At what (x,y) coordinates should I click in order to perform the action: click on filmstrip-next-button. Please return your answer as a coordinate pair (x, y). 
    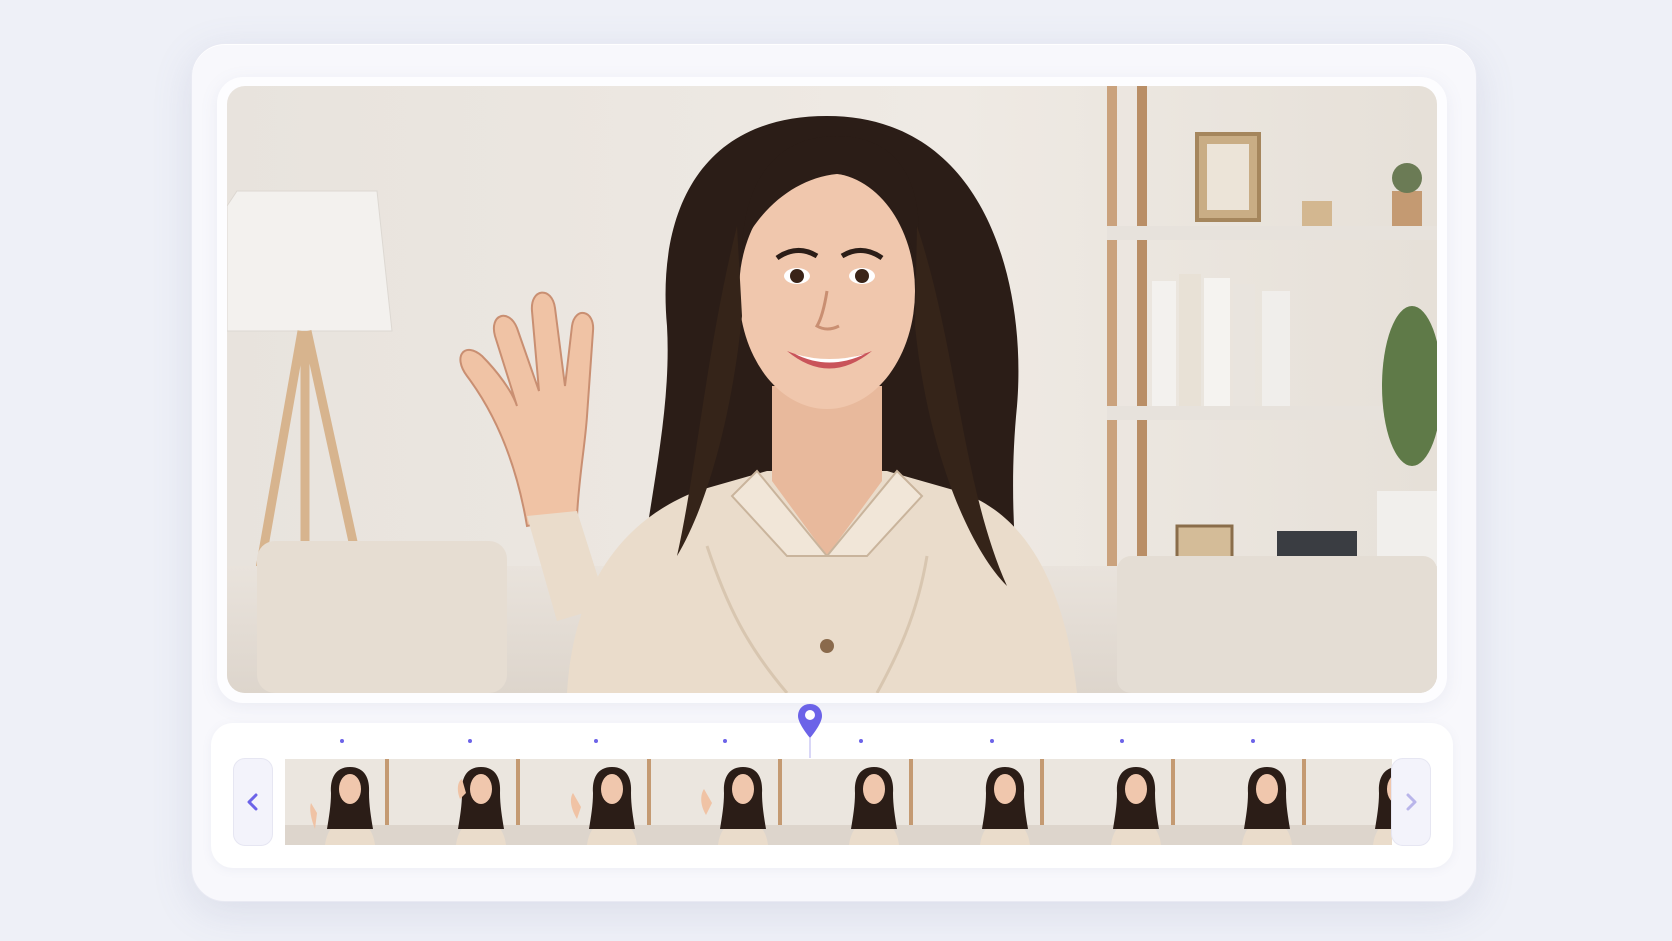
    Looking at the image, I should click on (1411, 802).